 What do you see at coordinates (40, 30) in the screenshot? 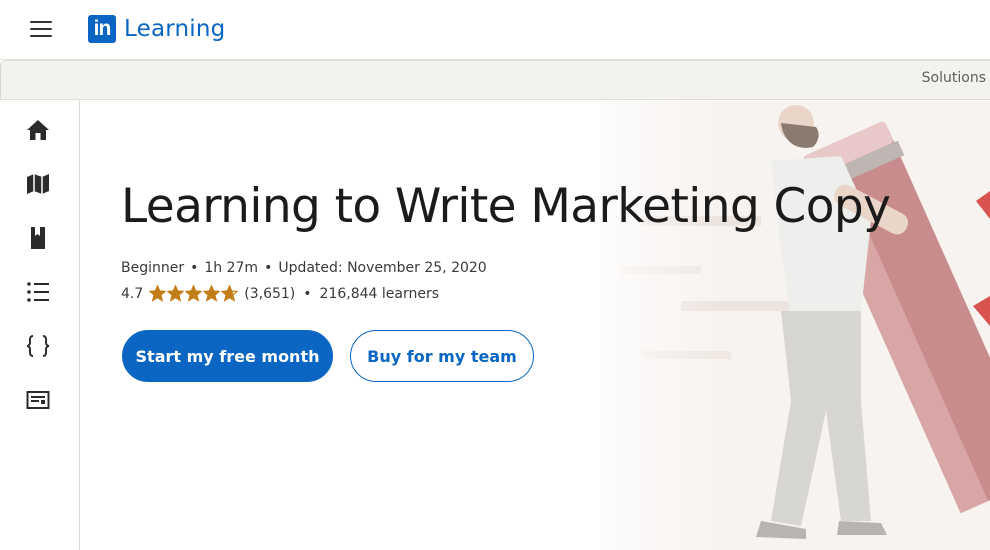
I see `hamburger-menu-icon` at bounding box center [40, 30].